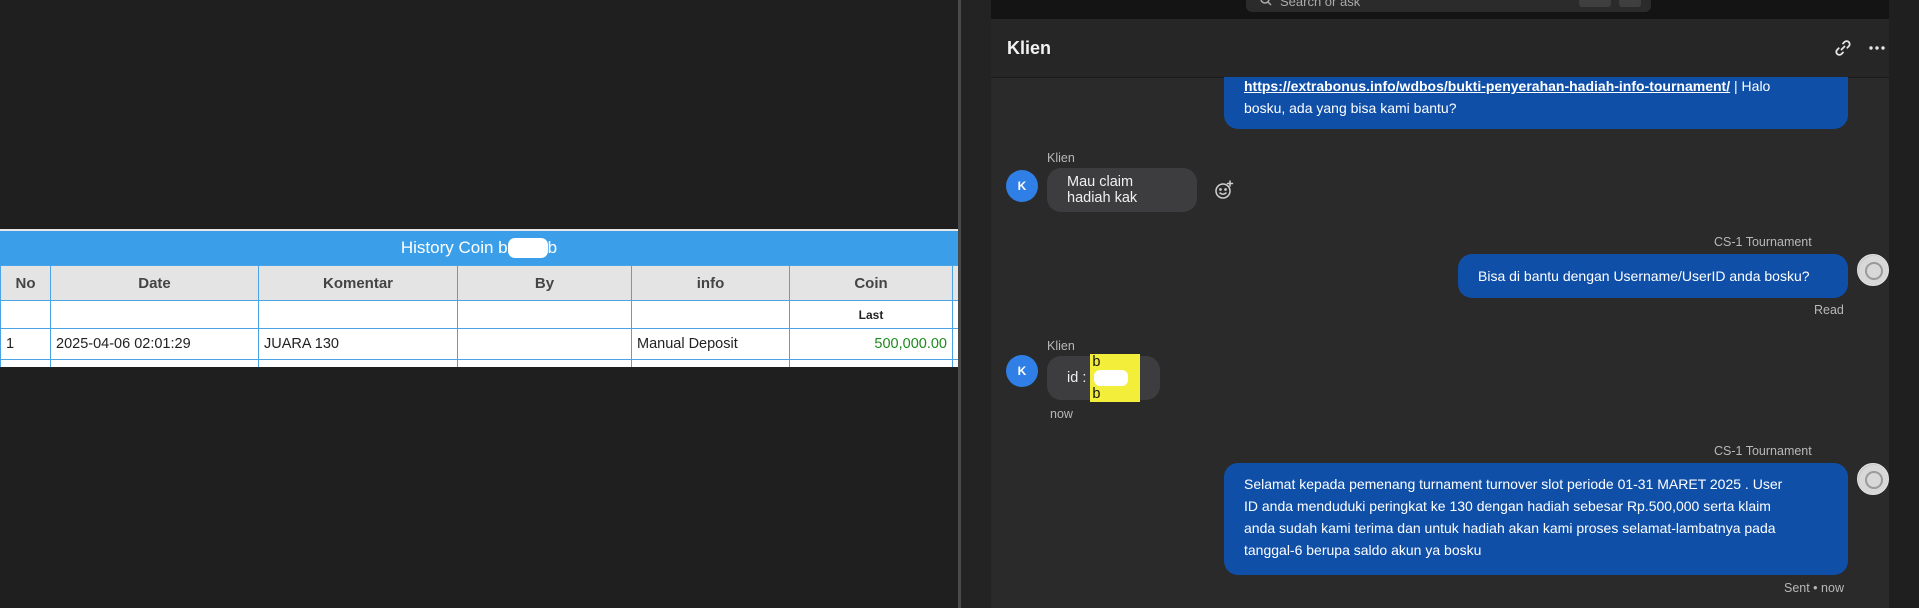  Describe the element at coordinates (1096, 394) in the screenshot. I see `highlight-end: b` at that location.